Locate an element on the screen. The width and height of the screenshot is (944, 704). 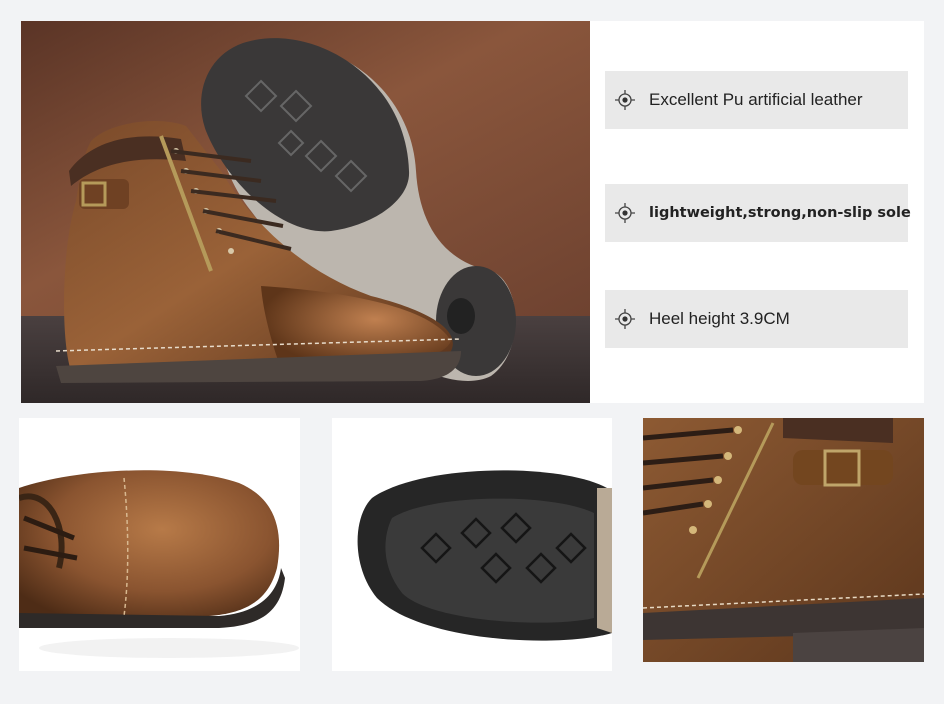
feature-label: lightweight,strong,non-slip sole is located at coordinates (780, 213).